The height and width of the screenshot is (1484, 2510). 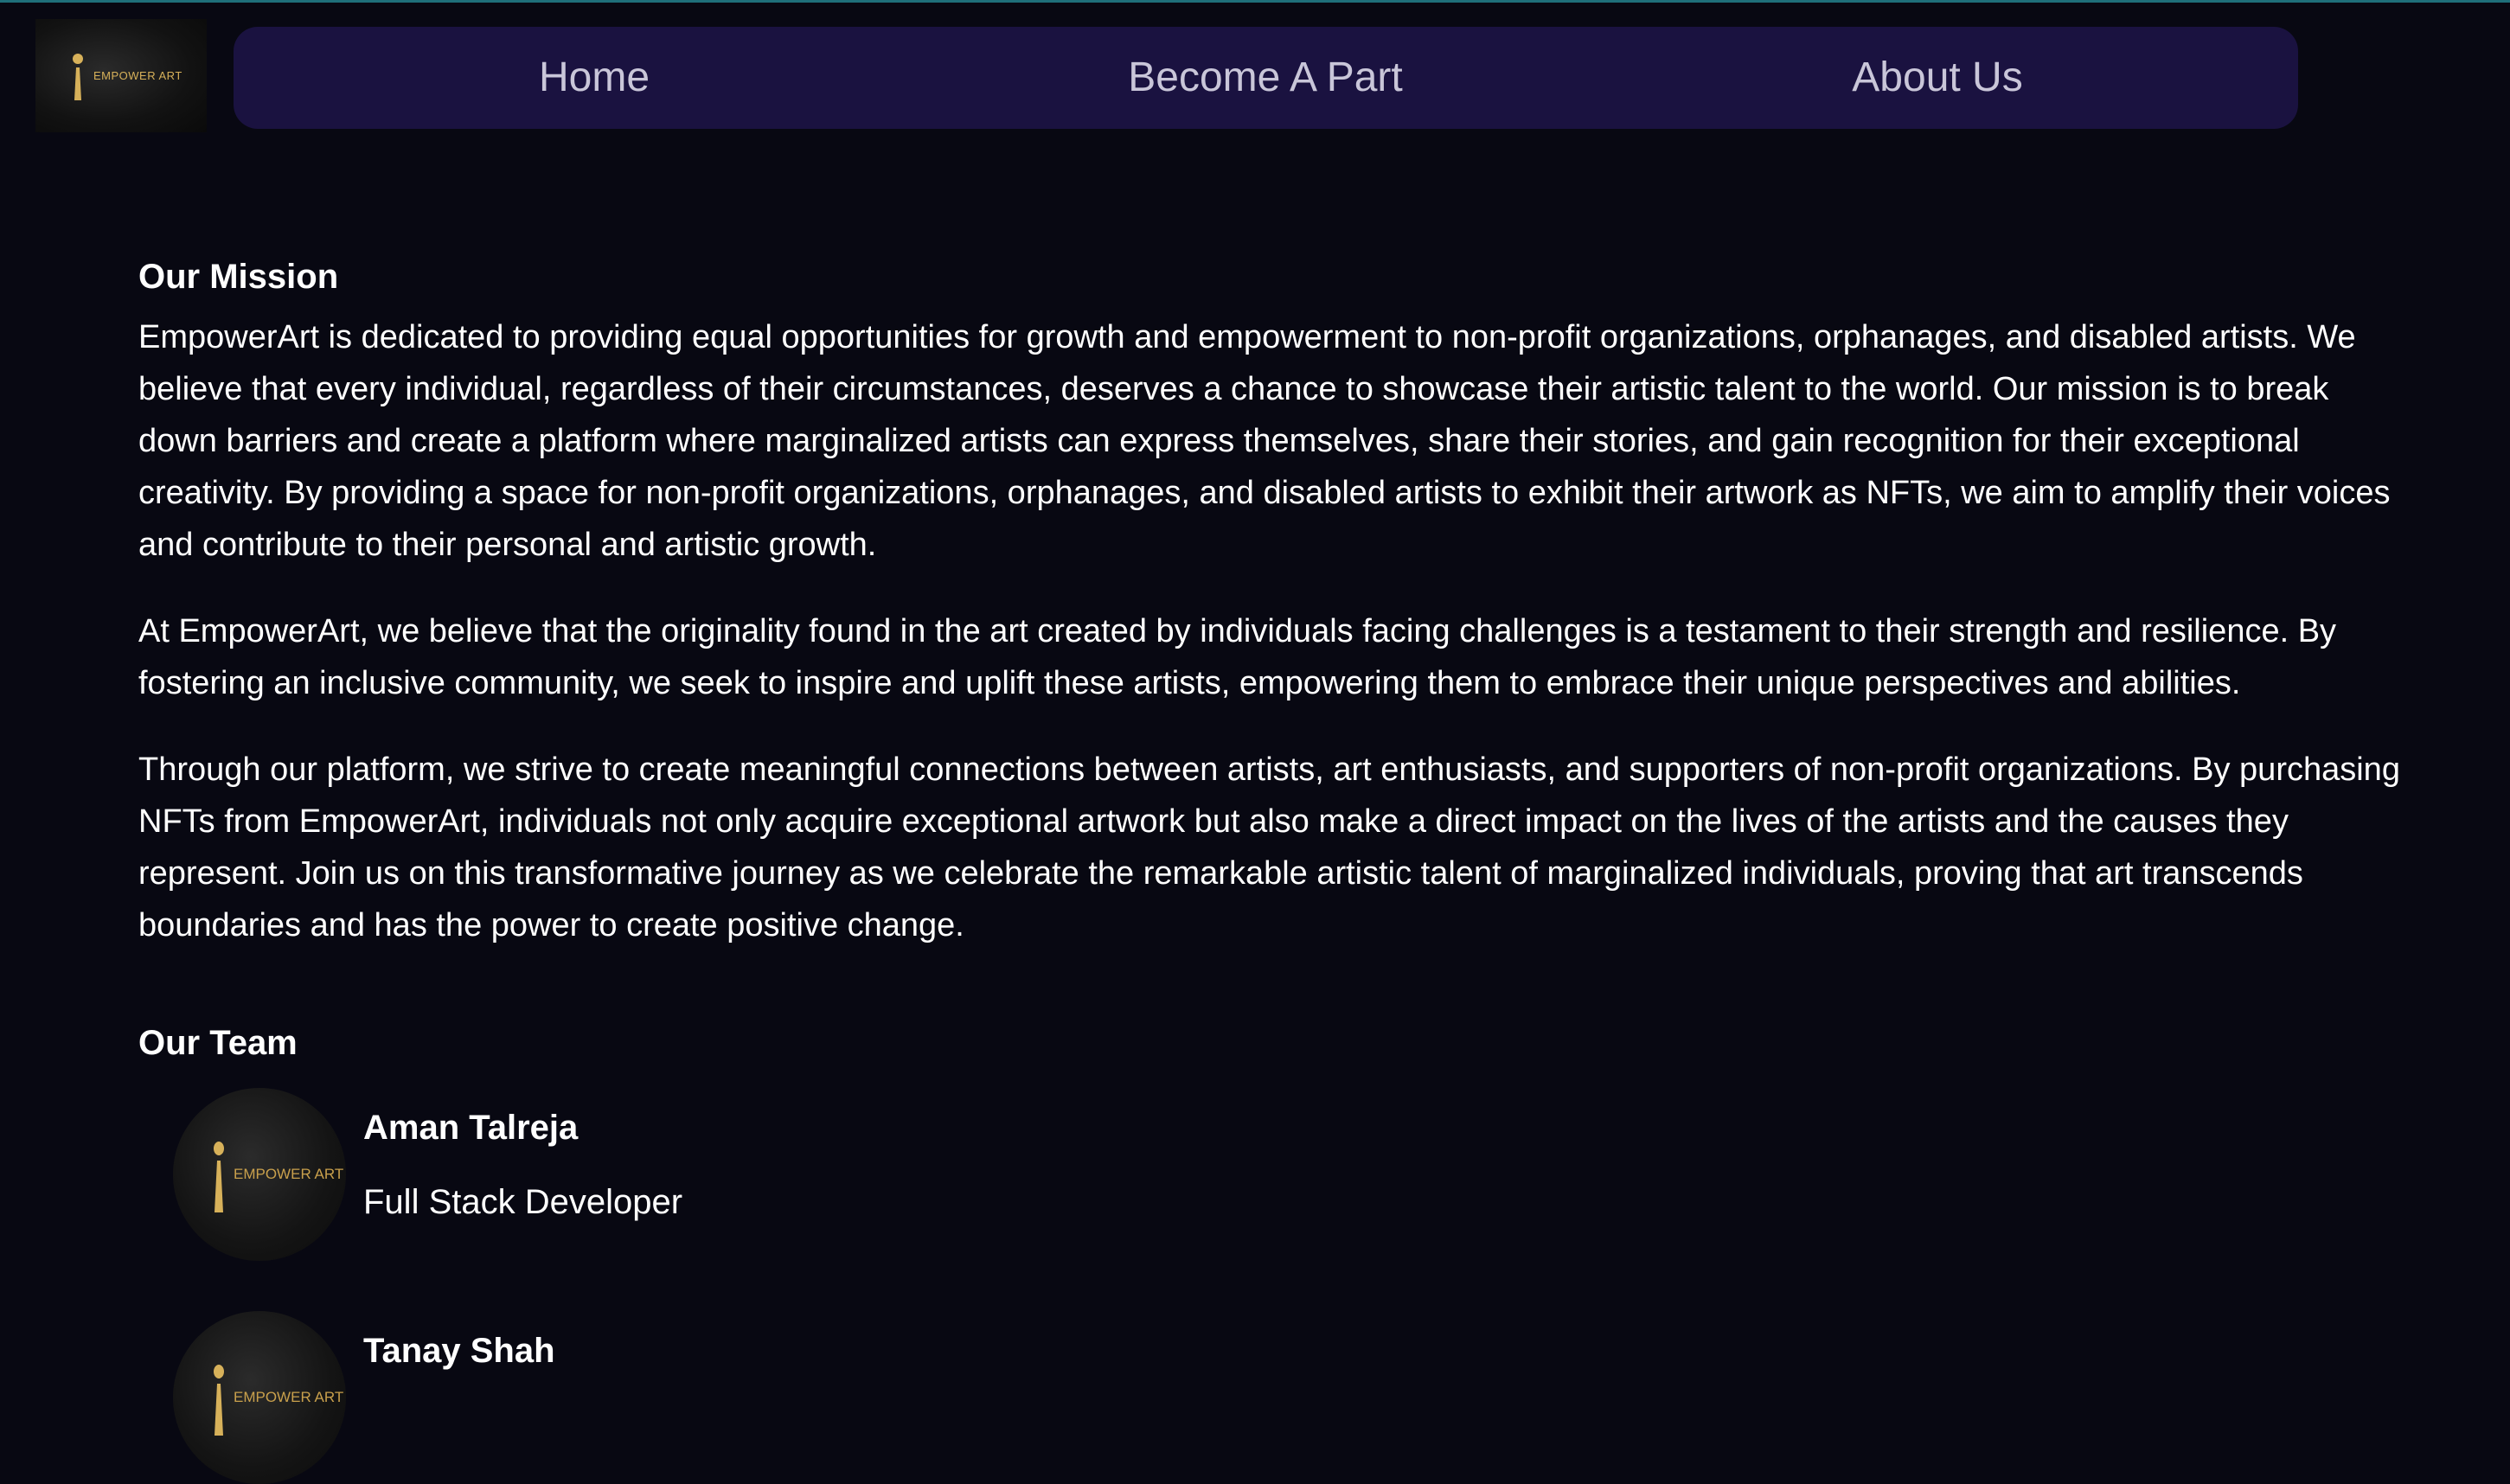 I want to click on logo-text: EMPOWER ART, so click(x=137, y=76).